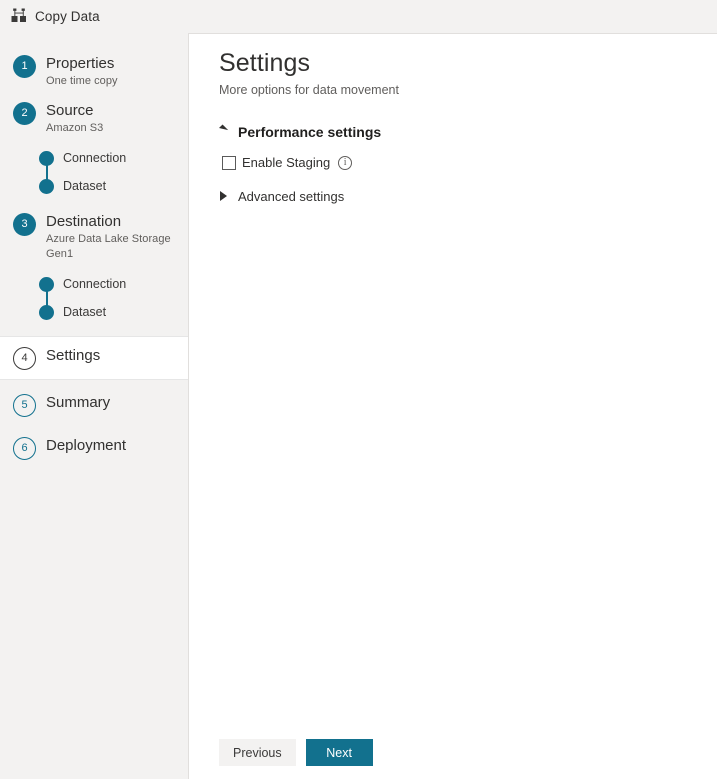 Image resolution: width=717 pixels, height=779 pixels. Describe the element at coordinates (24, 358) in the screenshot. I see `step-number-badge: 4` at that location.